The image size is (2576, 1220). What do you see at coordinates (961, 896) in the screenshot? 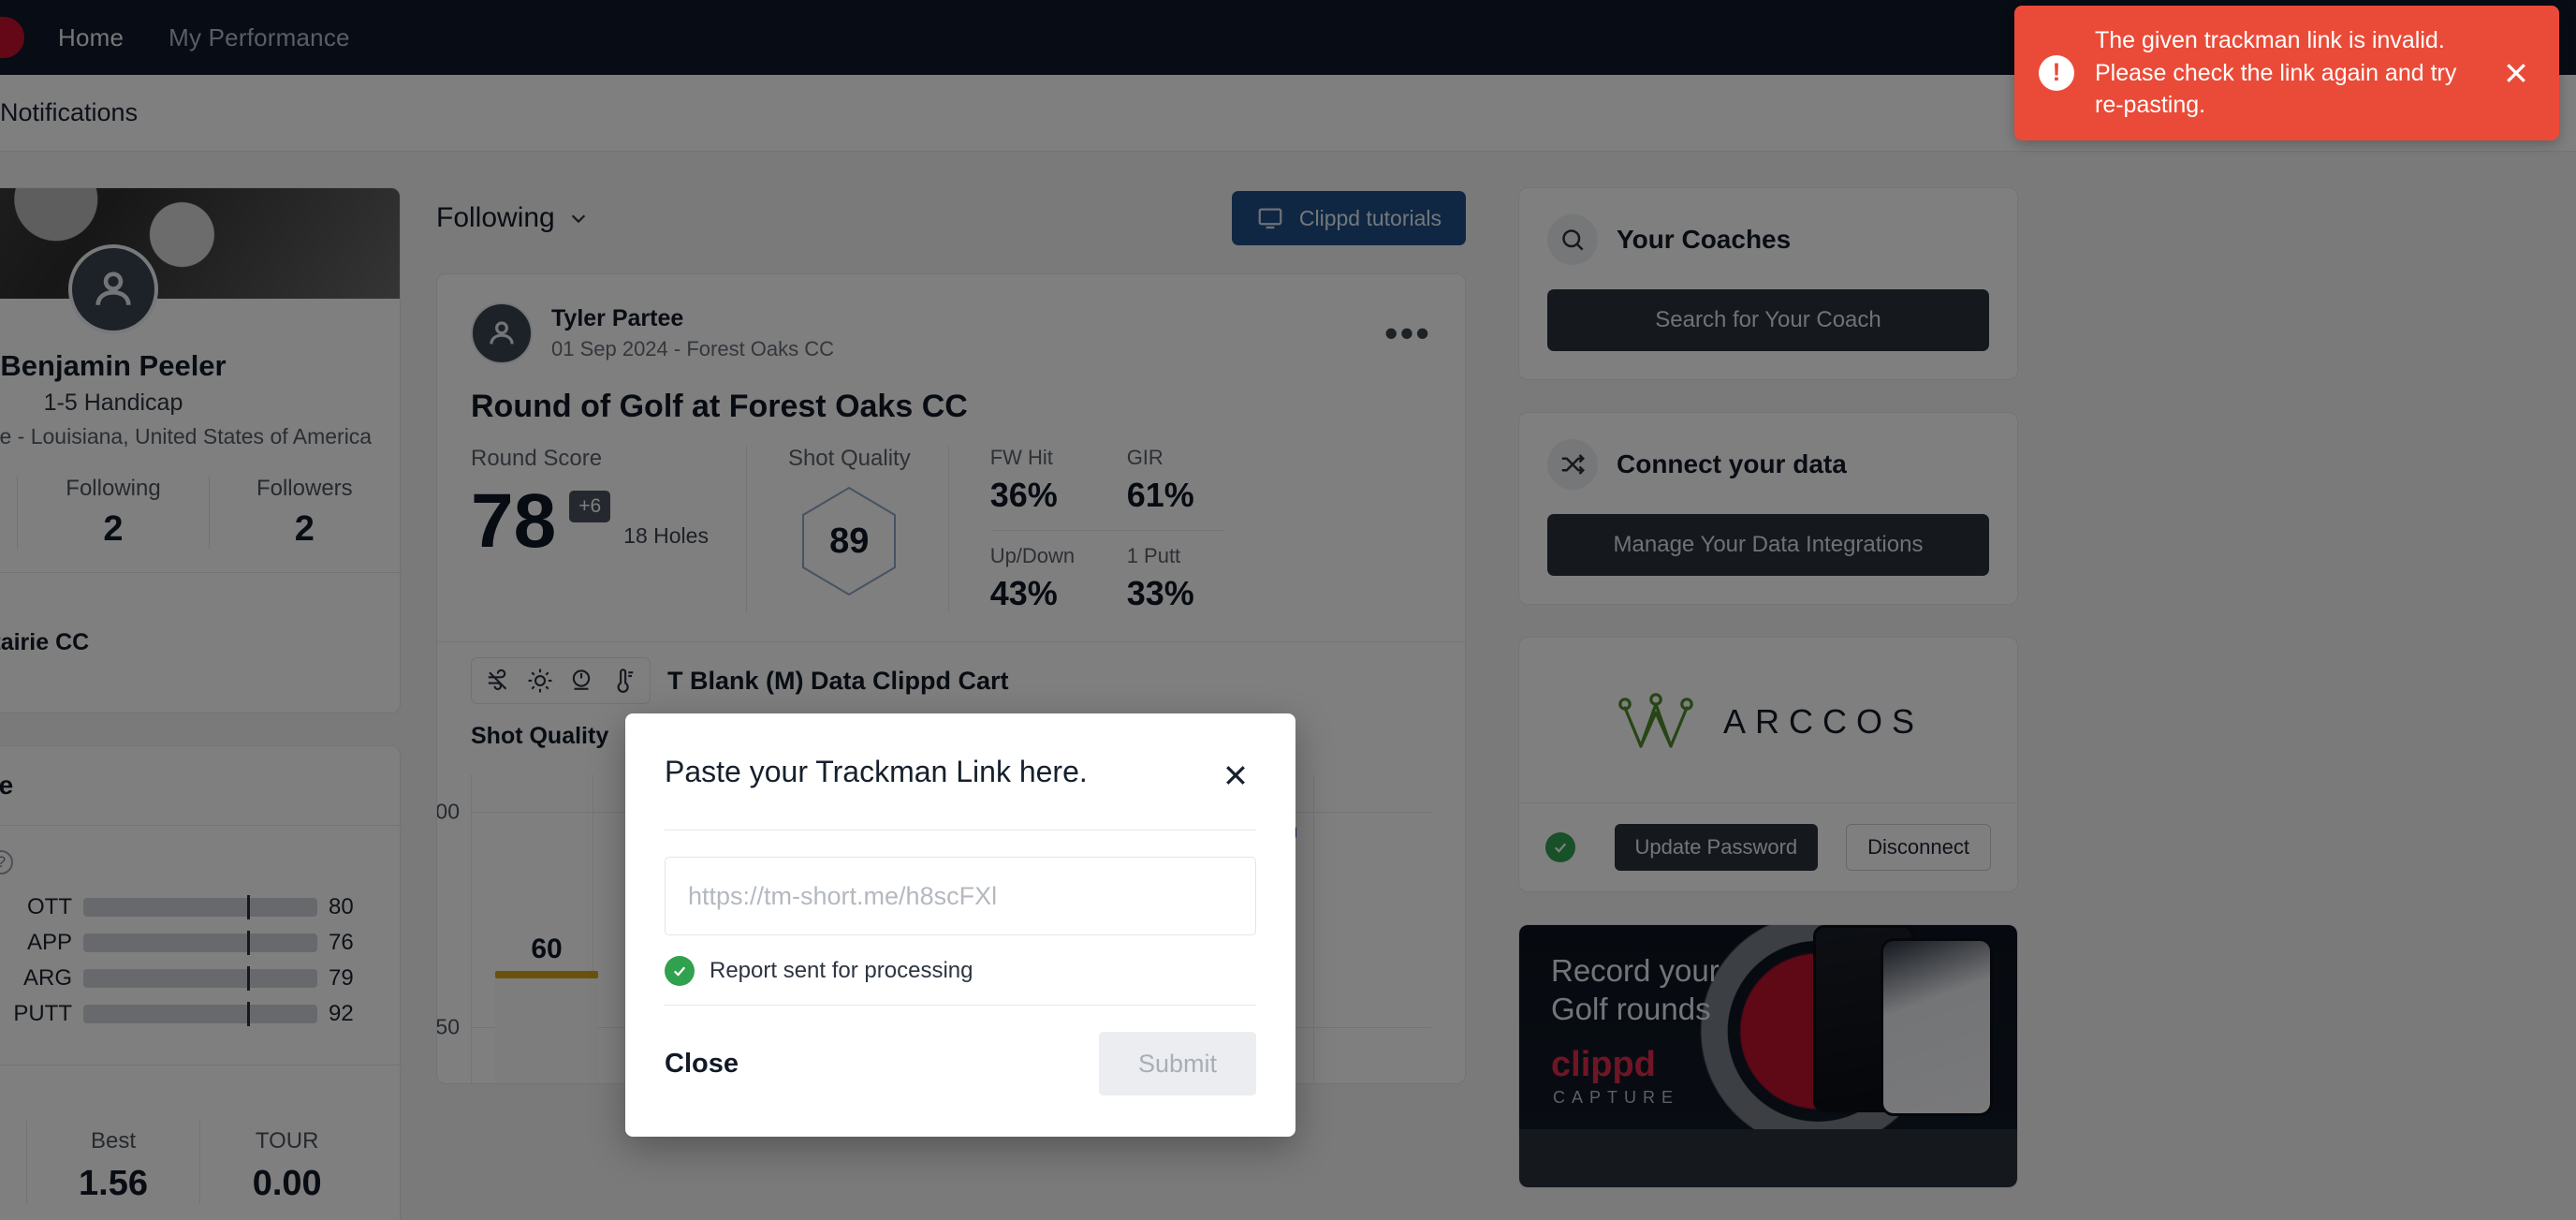
I see `trackman-link-input` at bounding box center [961, 896].